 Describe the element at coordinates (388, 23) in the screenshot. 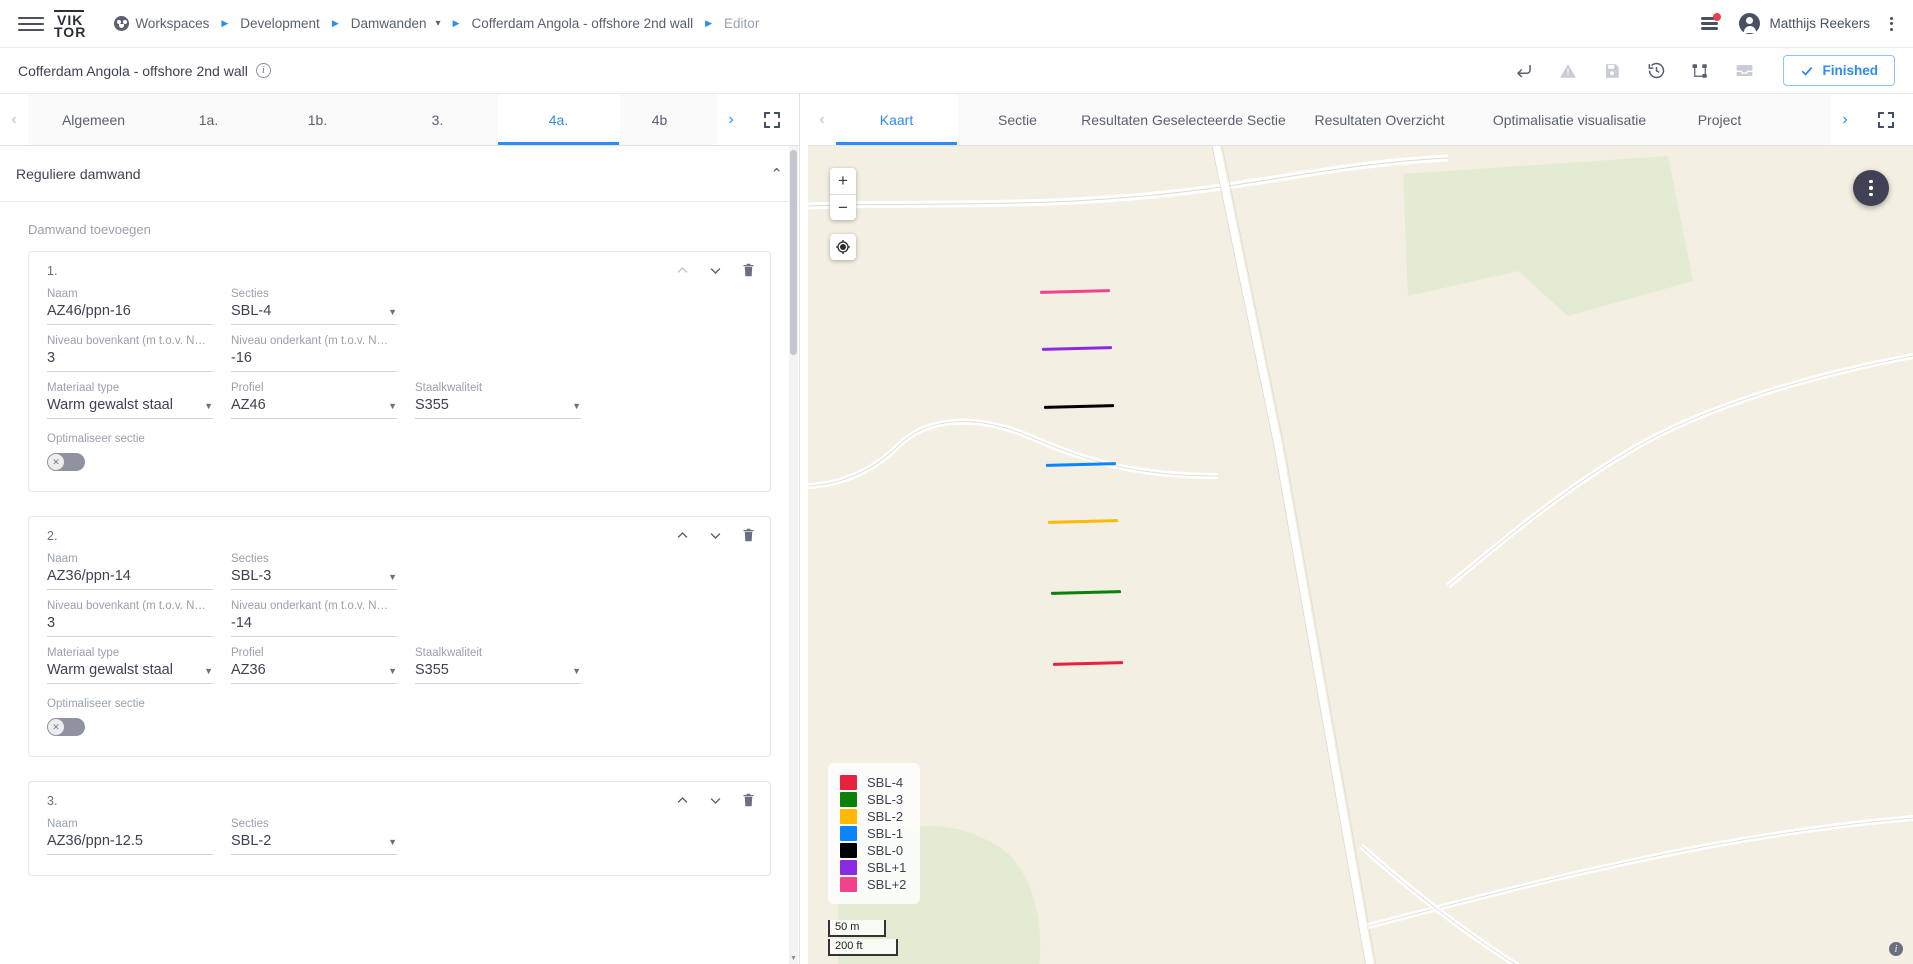

I see `breadcrumb-label: Damwanden` at that location.